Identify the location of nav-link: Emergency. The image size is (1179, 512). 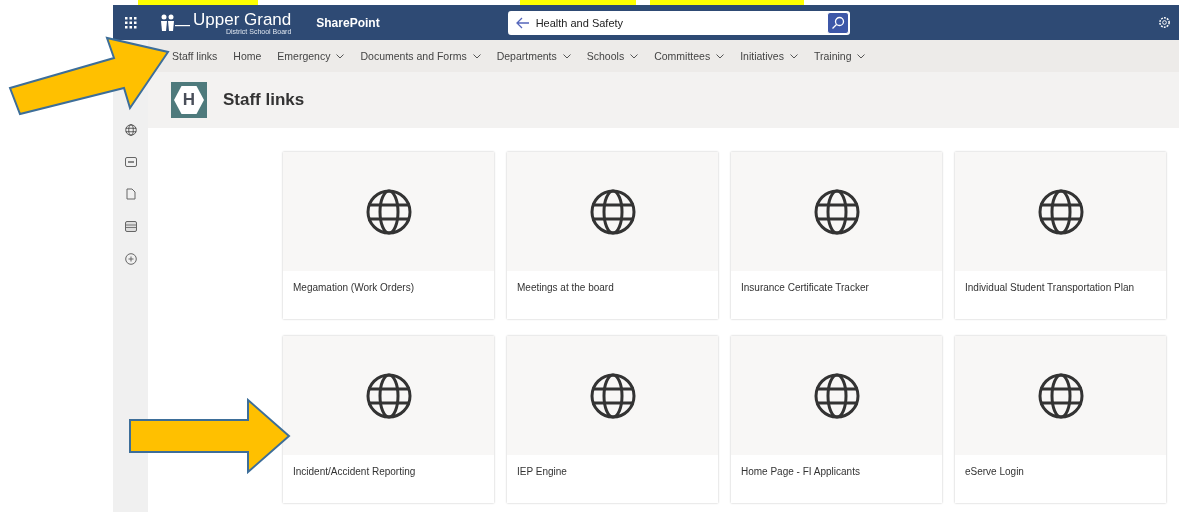
(311, 56).